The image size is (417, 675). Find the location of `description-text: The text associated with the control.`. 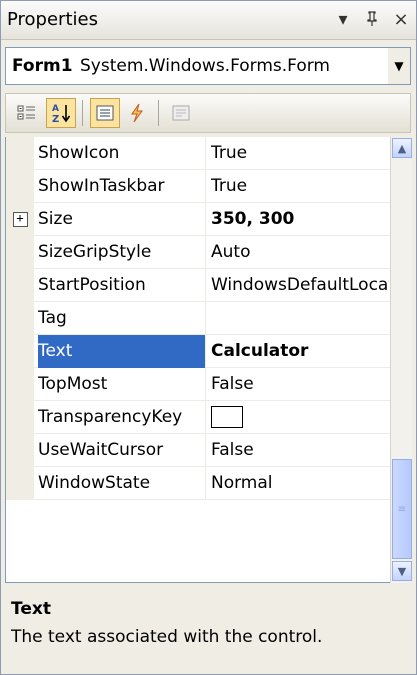

description-text: The text associated with the control. is located at coordinates (167, 637).